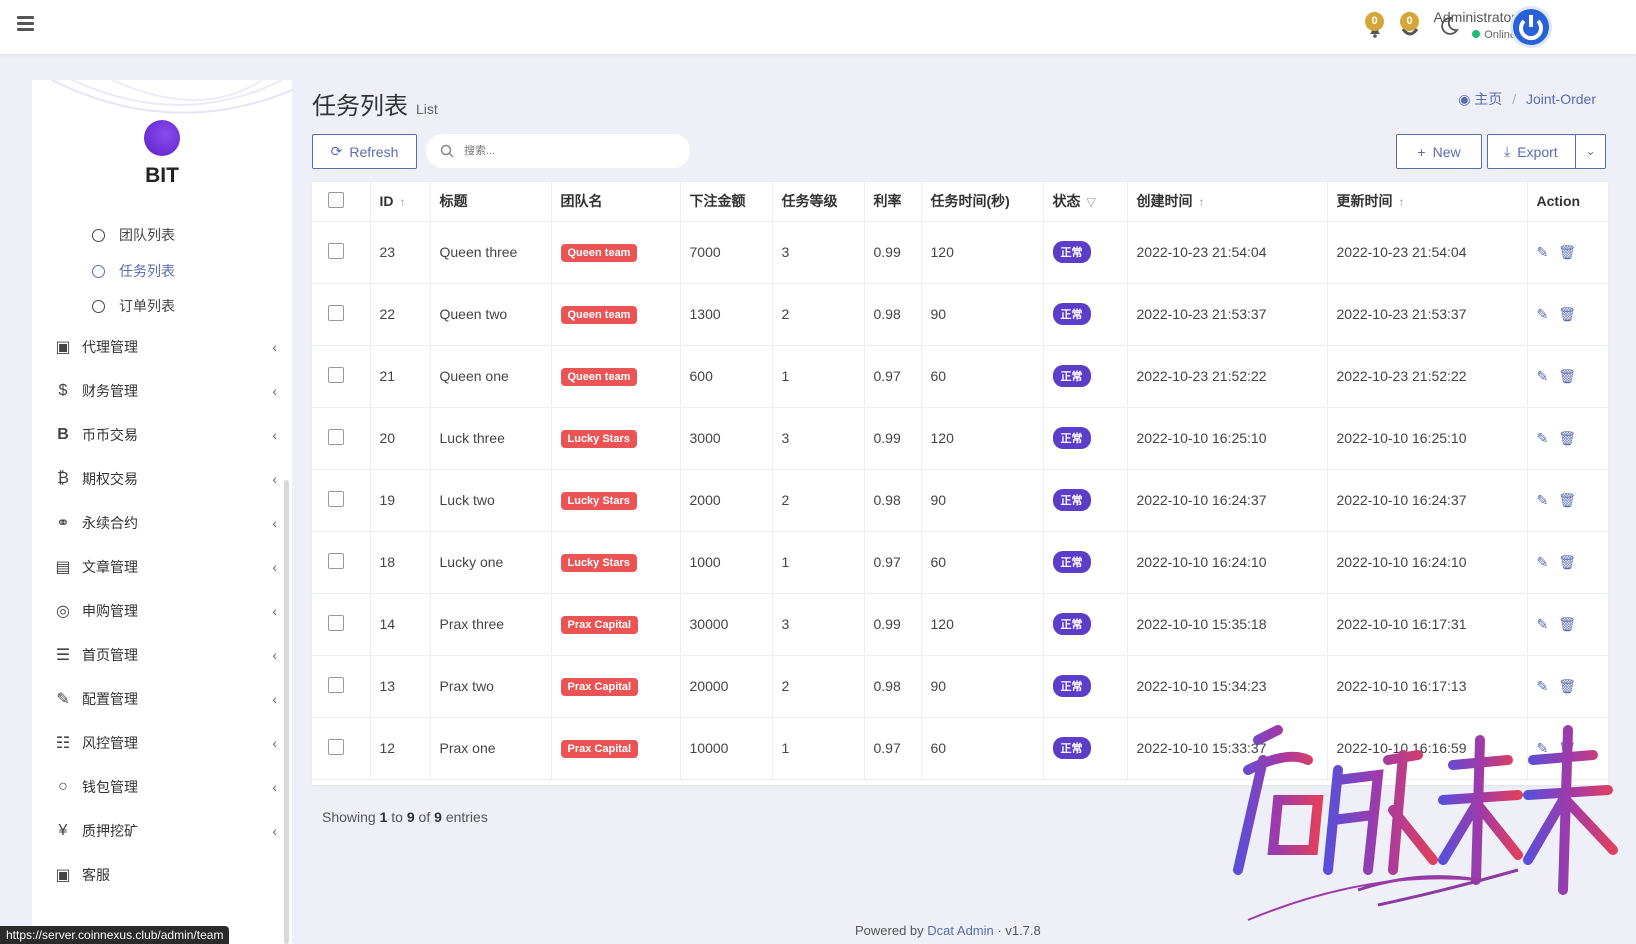 Image resolution: width=1636 pixels, height=944 pixels. Describe the element at coordinates (1427, 624) in the screenshot. I see `cell-updated: 2022-10-10 16:17:31` at that location.